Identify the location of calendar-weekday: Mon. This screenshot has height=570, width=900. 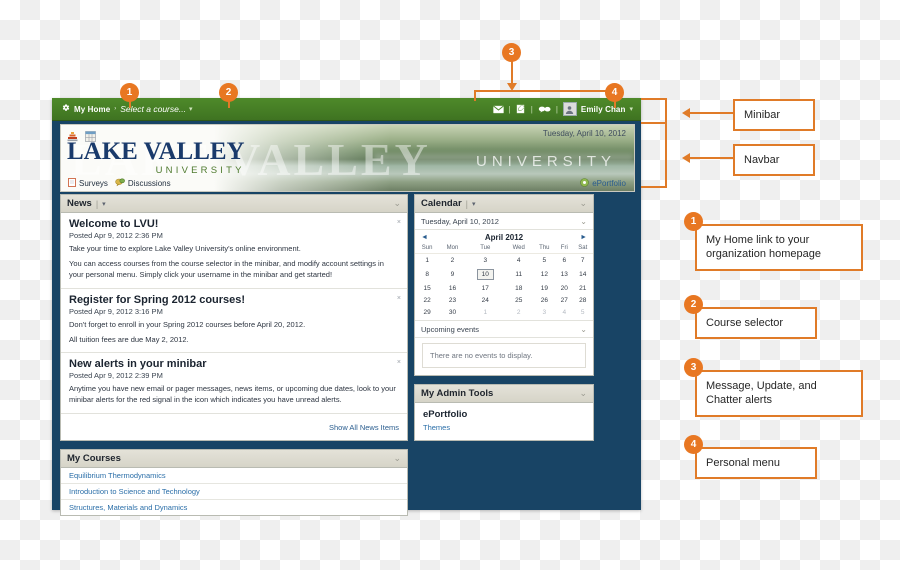
(452, 248).